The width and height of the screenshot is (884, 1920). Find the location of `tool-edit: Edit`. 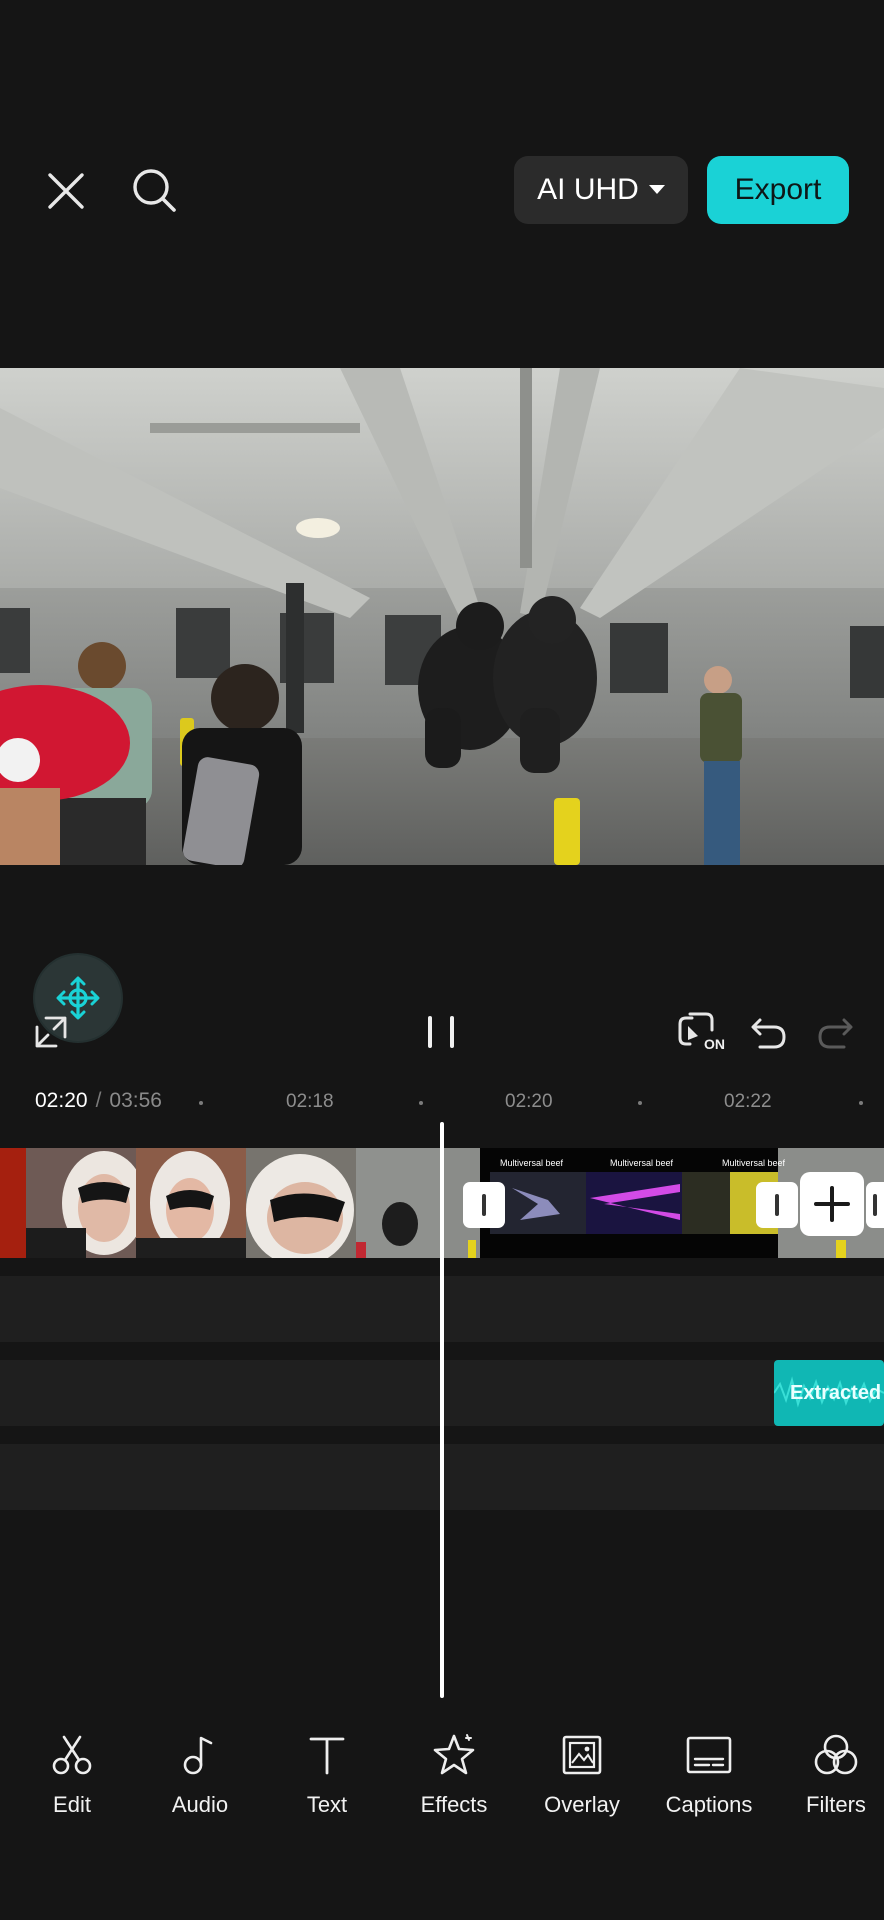

tool-edit: Edit is located at coordinates (72, 1774).